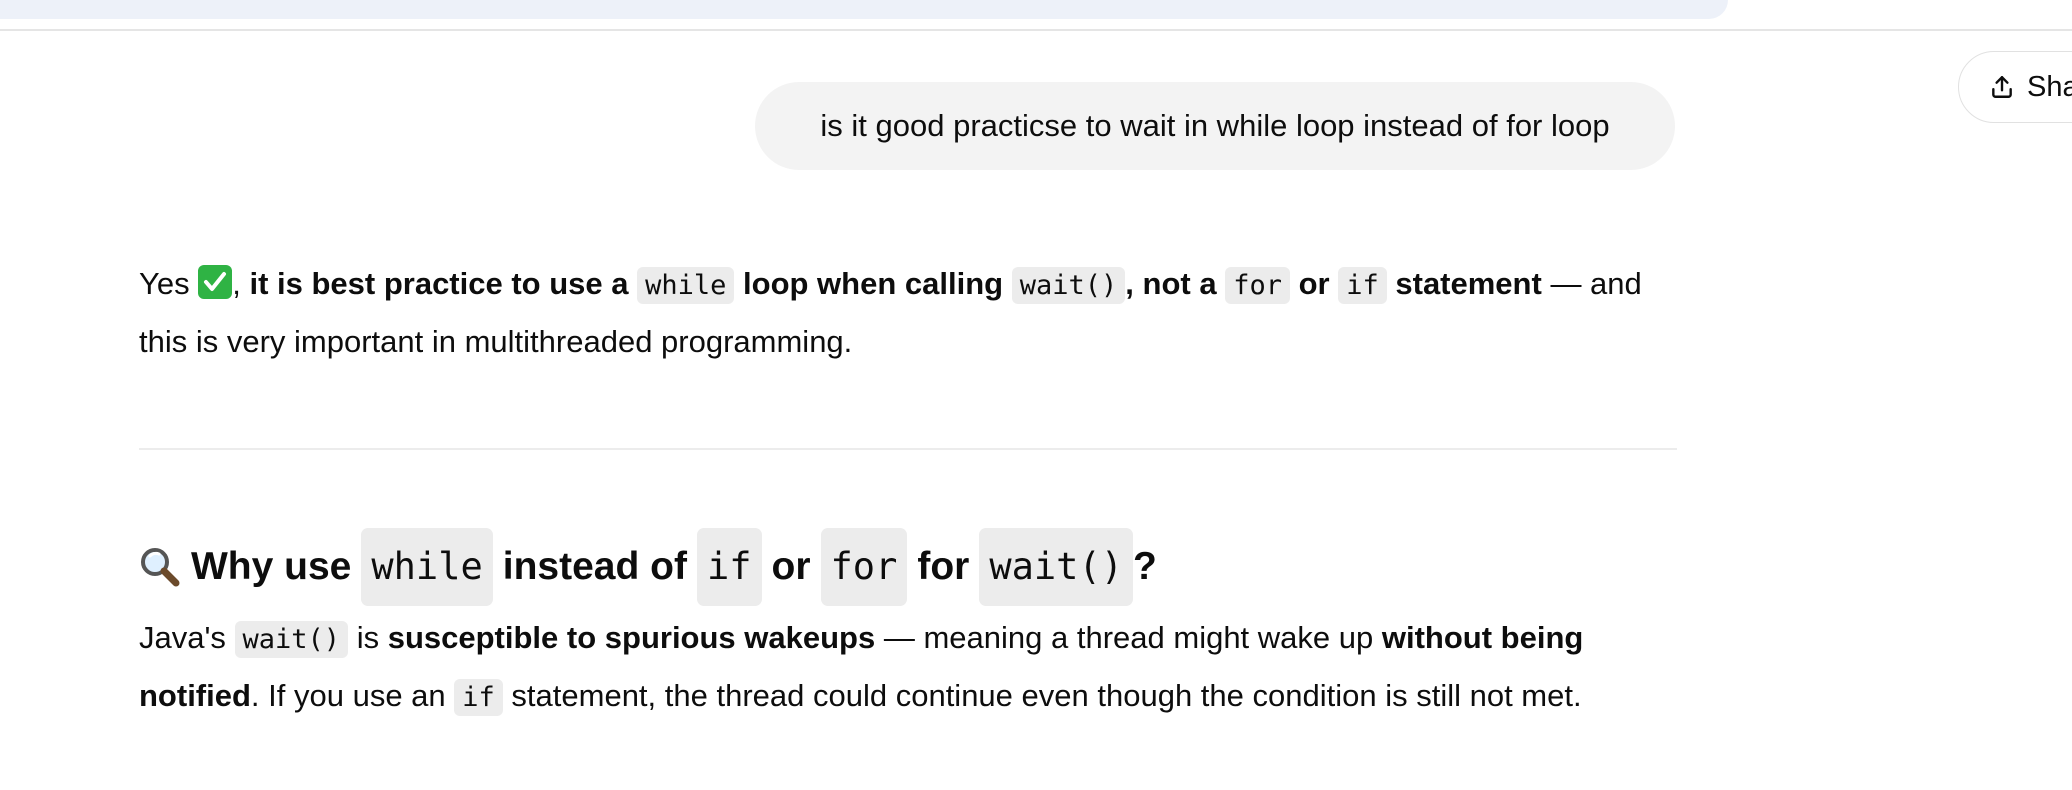 The height and width of the screenshot is (790, 2072). Describe the element at coordinates (1145, 566) in the screenshot. I see `heading-text: ?` at that location.